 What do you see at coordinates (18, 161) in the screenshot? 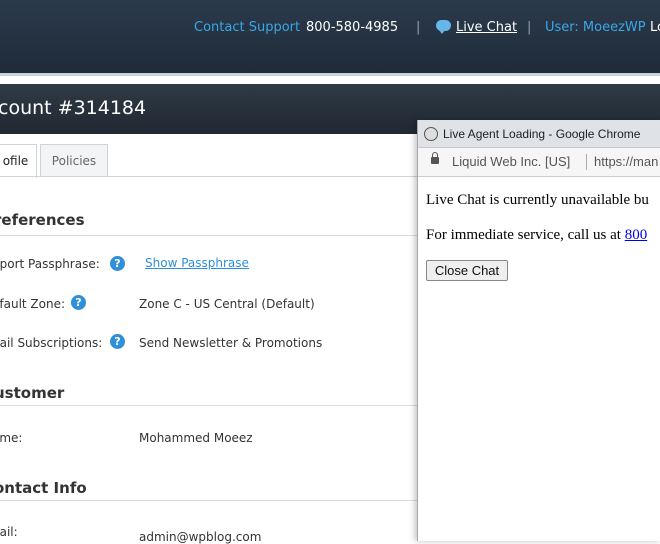
I see `tab-profile: ofile` at bounding box center [18, 161].